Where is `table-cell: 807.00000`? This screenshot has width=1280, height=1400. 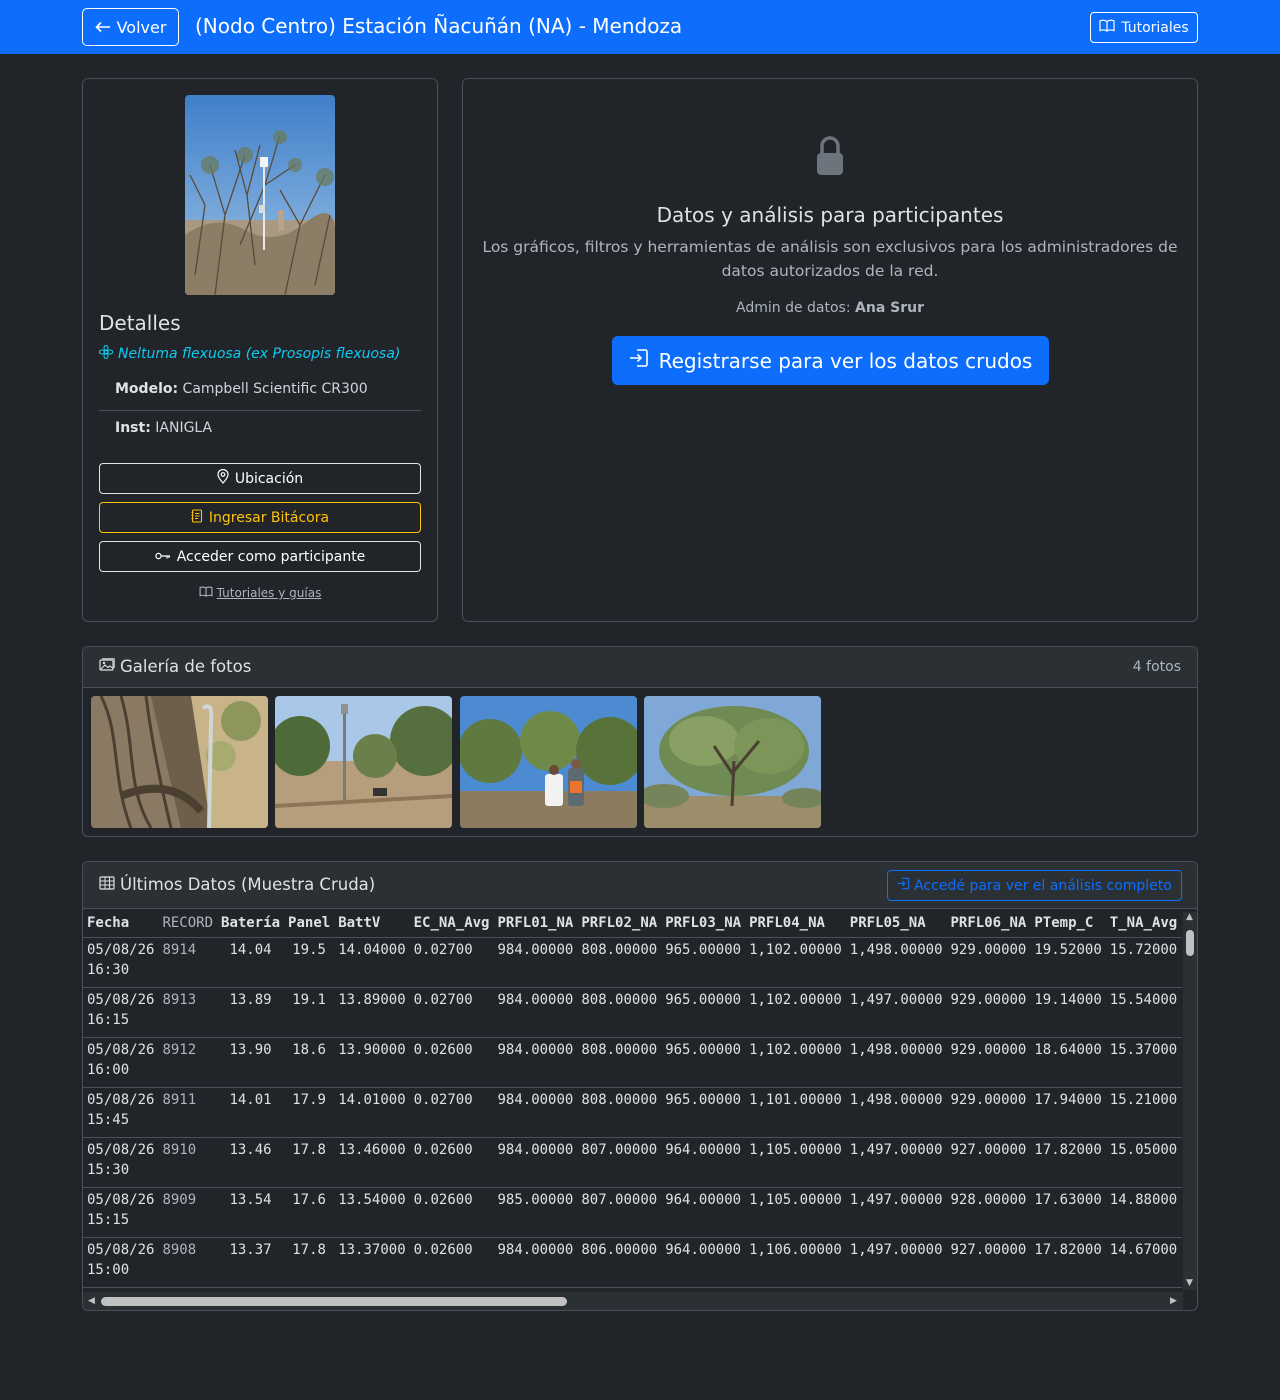 table-cell: 807.00000 is located at coordinates (619, 1212).